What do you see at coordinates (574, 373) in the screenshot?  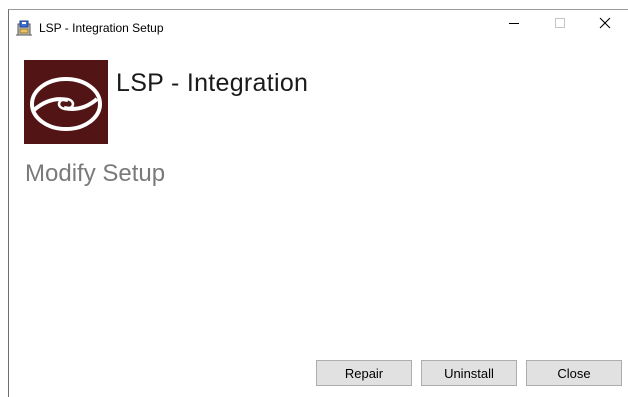 I see `close-button: Close` at bounding box center [574, 373].